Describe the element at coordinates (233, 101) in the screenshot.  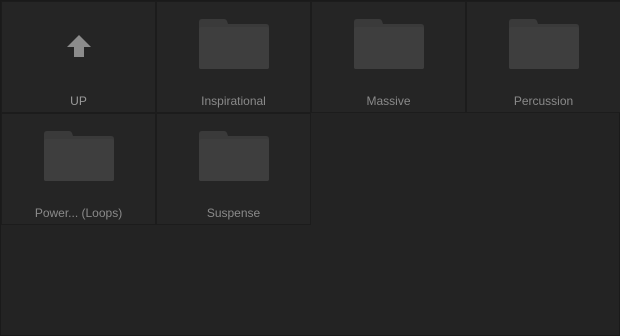
I see `folder-label: Inspirational` at that location.